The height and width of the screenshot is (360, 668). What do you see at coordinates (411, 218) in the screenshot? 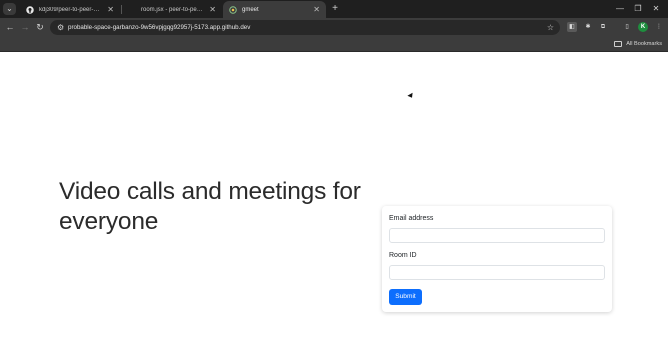
I see `email-label: Email address` at bounding box center [411, 218].